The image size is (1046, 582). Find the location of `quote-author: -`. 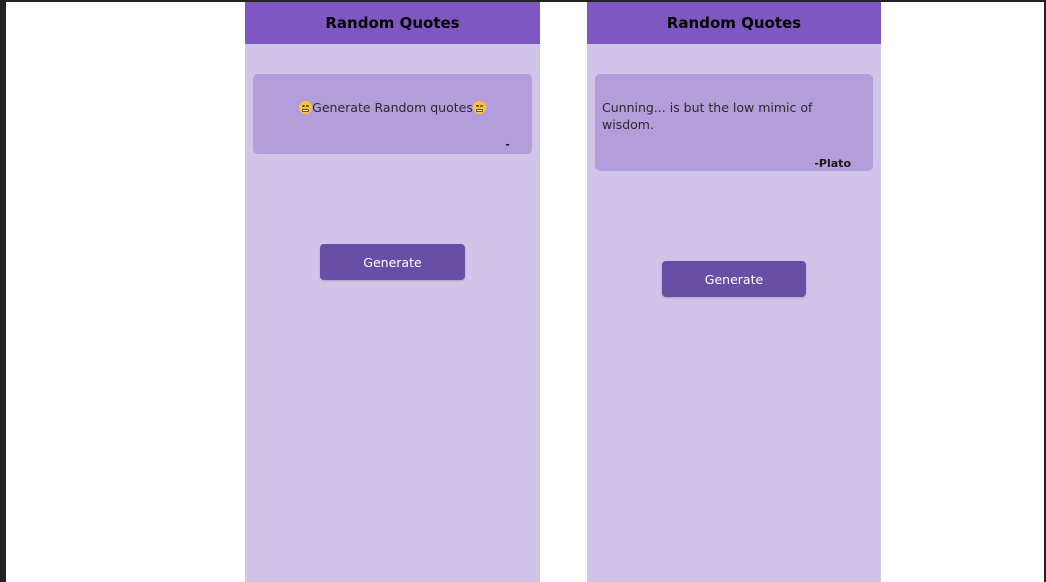

quote-author: - is located at coordinates (507, 144).